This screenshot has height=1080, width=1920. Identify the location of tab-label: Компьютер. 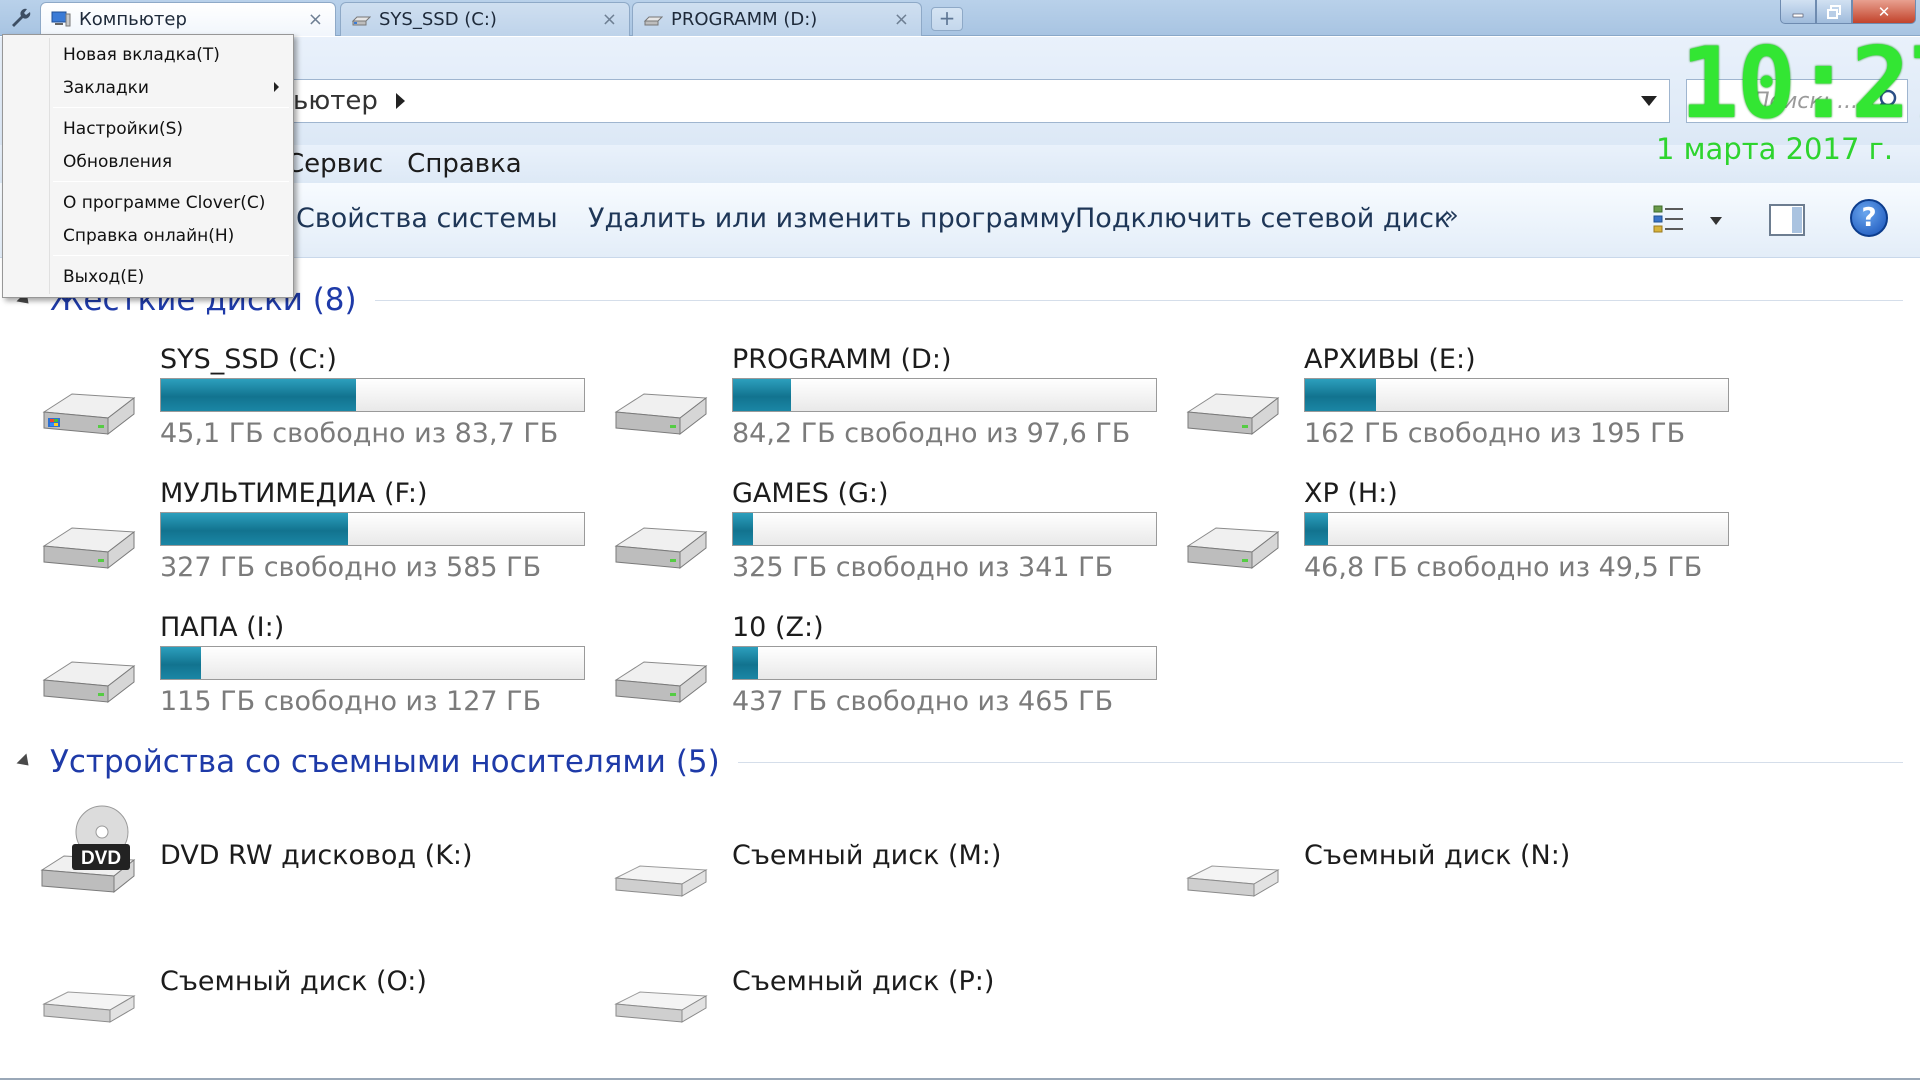
(133, 19).